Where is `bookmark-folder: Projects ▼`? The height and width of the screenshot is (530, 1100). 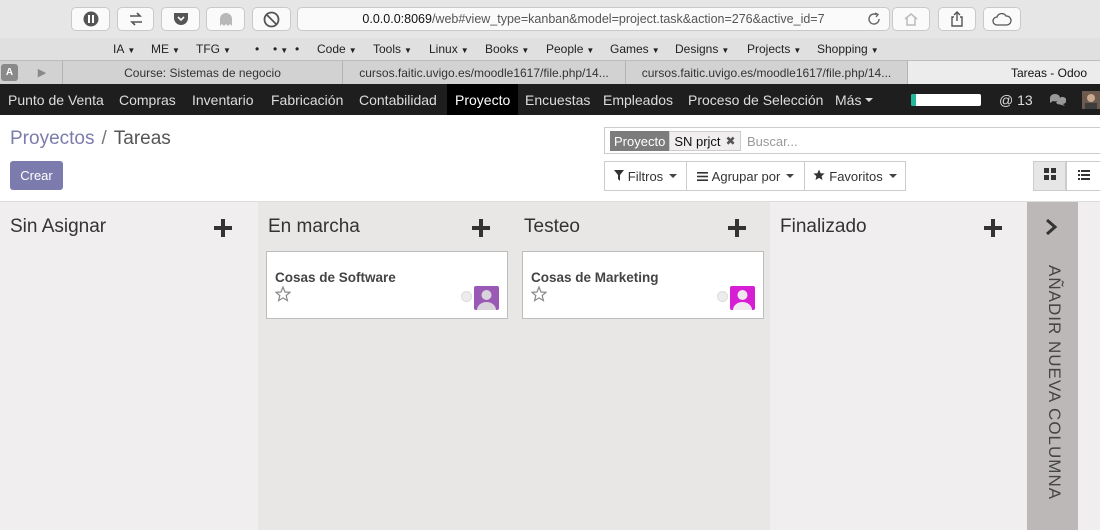 bookmark-folder: Projects ▼ is located at coordinates (774, 49).